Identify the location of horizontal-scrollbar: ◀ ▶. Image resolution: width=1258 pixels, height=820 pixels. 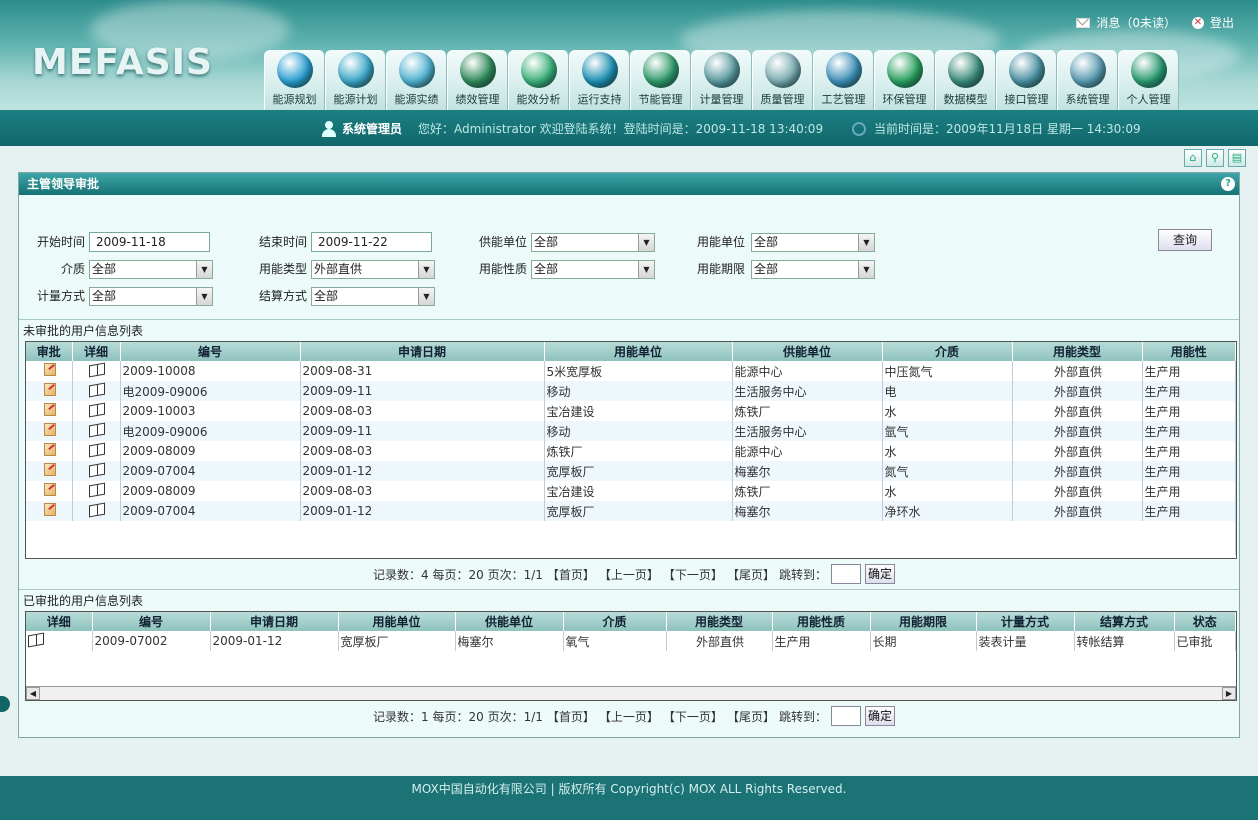
(631, 693).